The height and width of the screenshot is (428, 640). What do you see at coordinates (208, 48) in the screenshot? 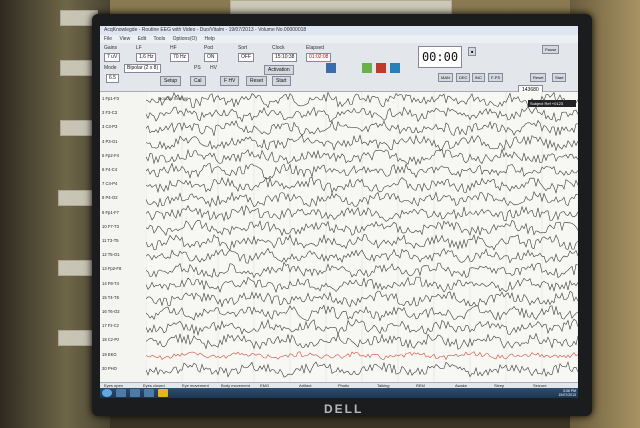
I see `pod-label: Pod` at bounding box center [208, 48].